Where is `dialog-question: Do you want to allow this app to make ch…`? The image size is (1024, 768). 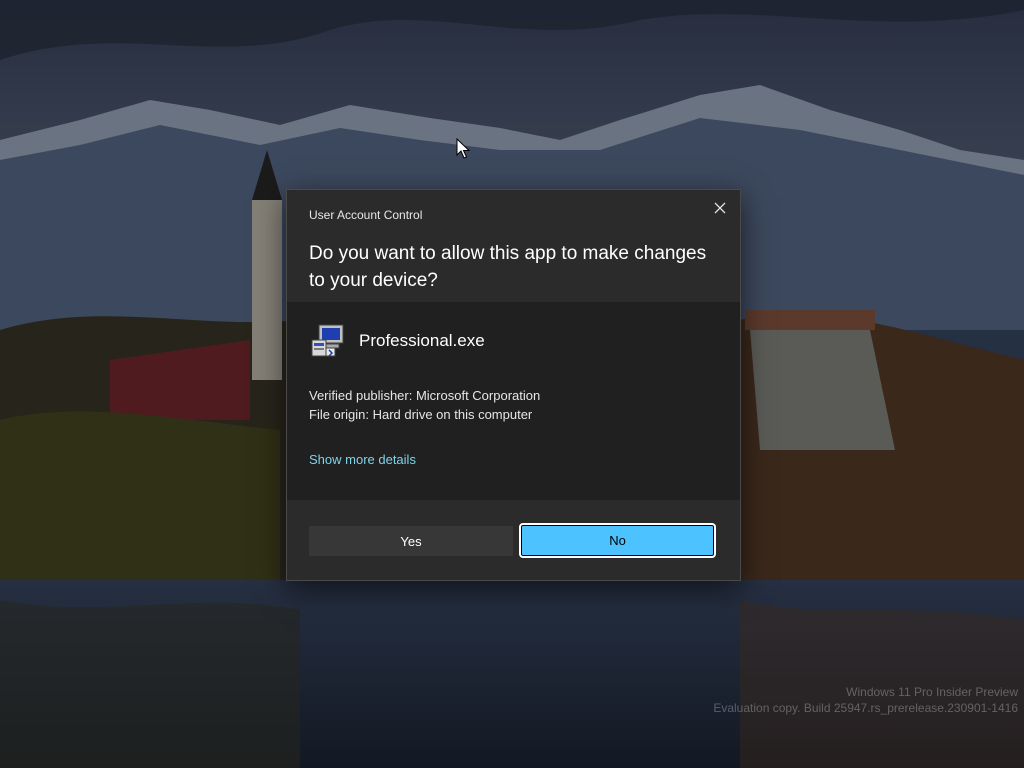 dialog-question: Do you want to allow this app to make ch… is located at coordinates (508, 267).